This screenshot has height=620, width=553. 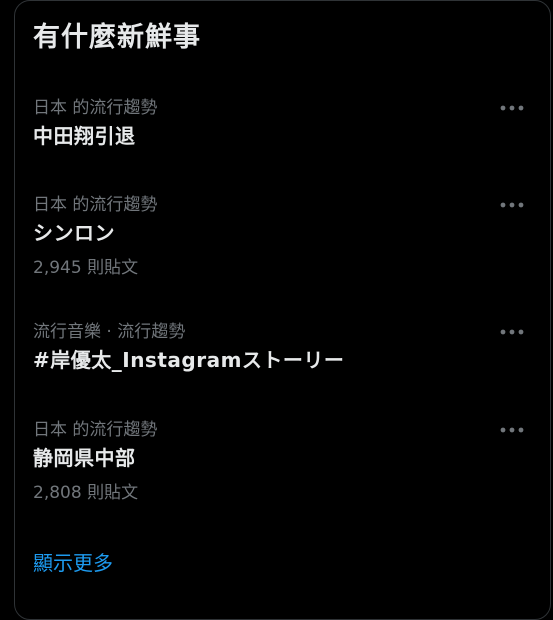 What do you see at coordinates (74, 231) in the screenshot?
I see `trend-name: シンロン` at bounding box center [74, 231].